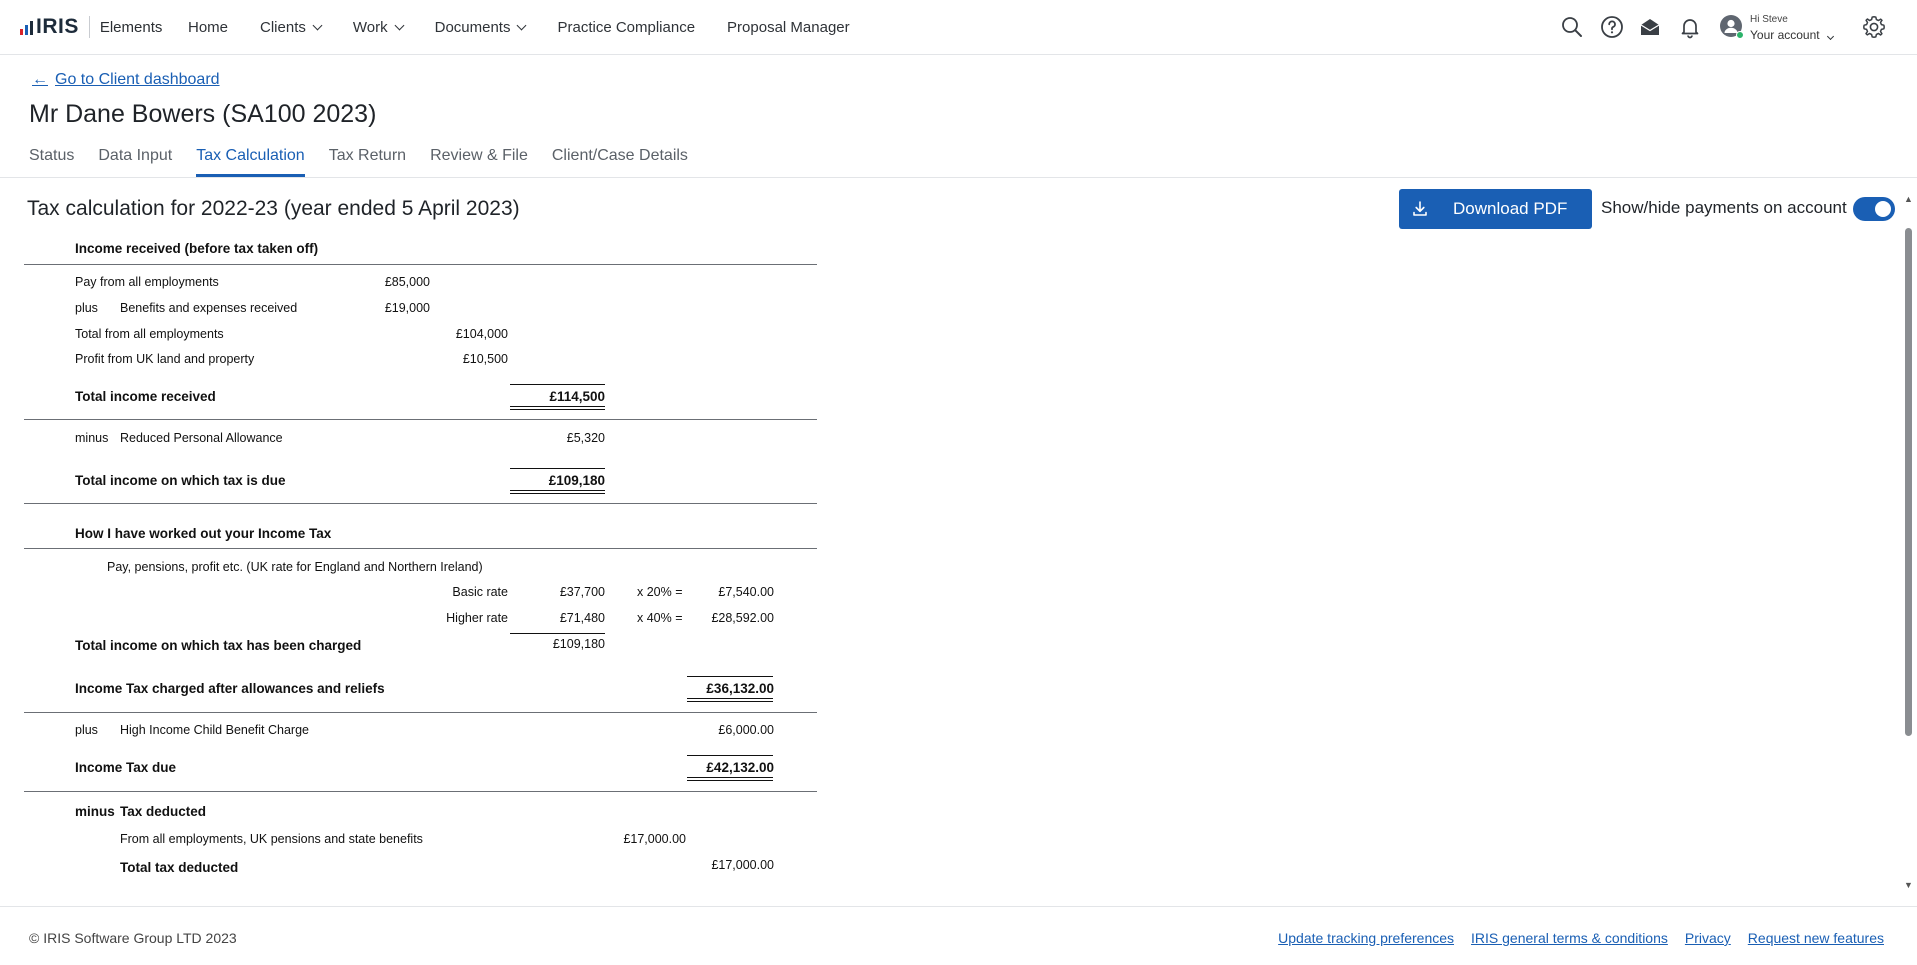 The image size is (1917, 965). I want to click on property-value: £10,500, so click(485, 359).